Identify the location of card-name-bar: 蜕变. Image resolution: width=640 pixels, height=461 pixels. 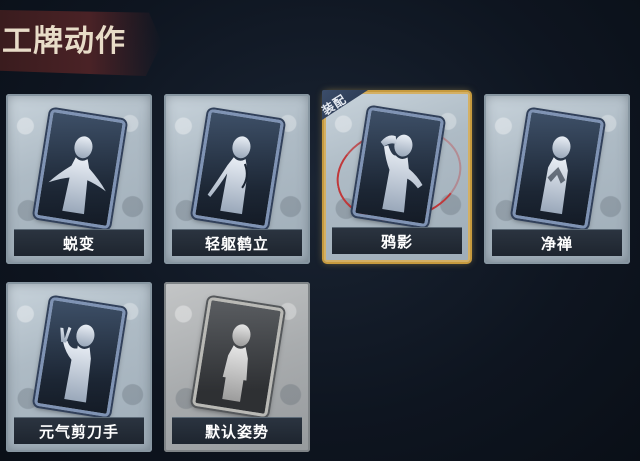
(79, 242).